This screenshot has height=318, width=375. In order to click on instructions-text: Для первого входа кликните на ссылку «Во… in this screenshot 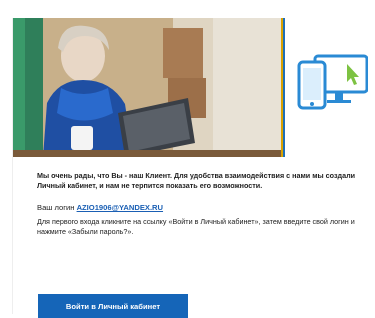, I will do `click(196, 226)`.